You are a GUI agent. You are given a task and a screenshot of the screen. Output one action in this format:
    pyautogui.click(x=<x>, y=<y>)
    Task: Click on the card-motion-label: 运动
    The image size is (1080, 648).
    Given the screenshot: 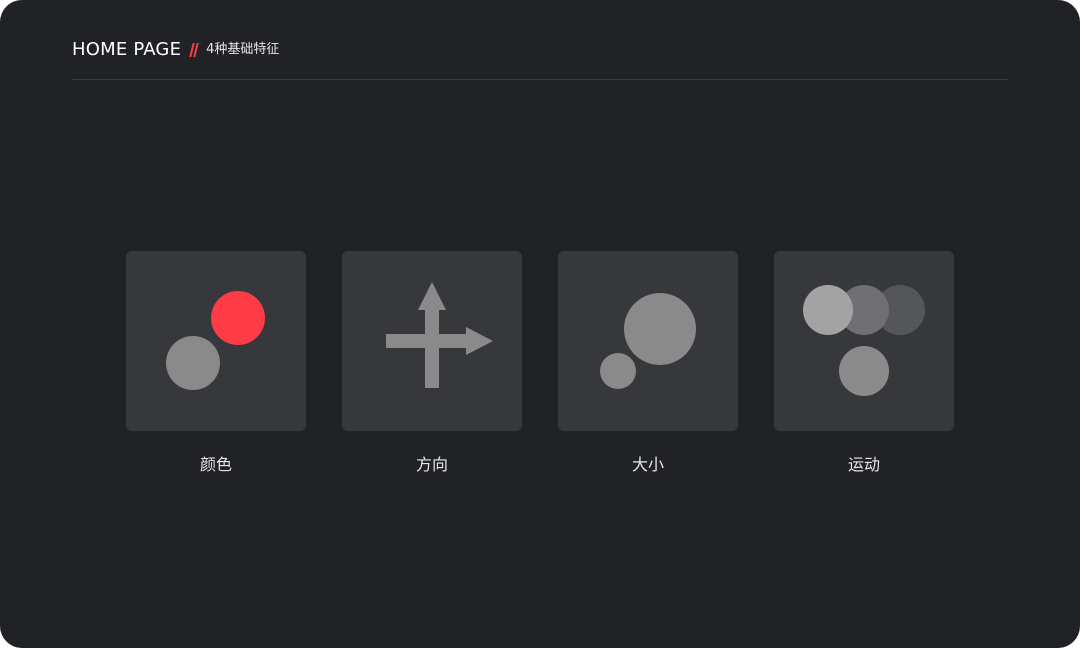 What is the action you would take?
    pyautogui.click(x=863, y=464)
    